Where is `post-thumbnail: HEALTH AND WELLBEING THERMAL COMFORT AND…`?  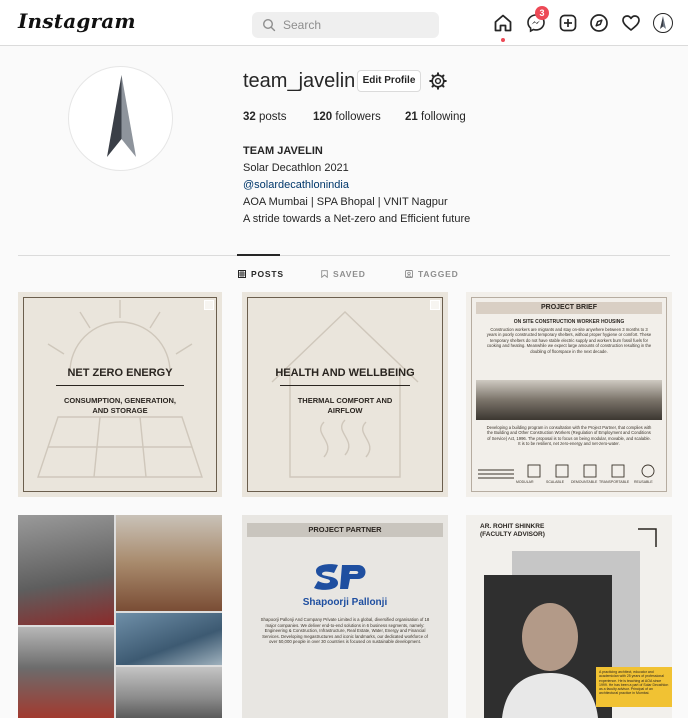 post-thumbnail: HEALTH AND WELLBEING THERMAL COMFORT AND… is located at coordinates (345, 394).